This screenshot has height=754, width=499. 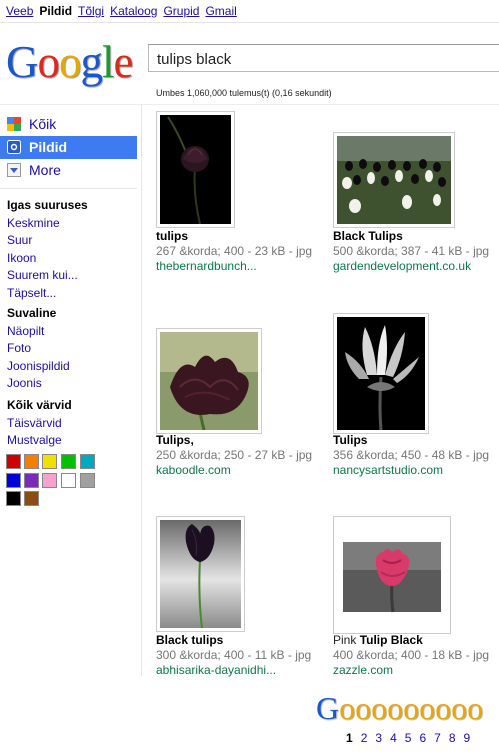 I want to click on pager-logo: Gooooooooo, so click(x=400, y=708).